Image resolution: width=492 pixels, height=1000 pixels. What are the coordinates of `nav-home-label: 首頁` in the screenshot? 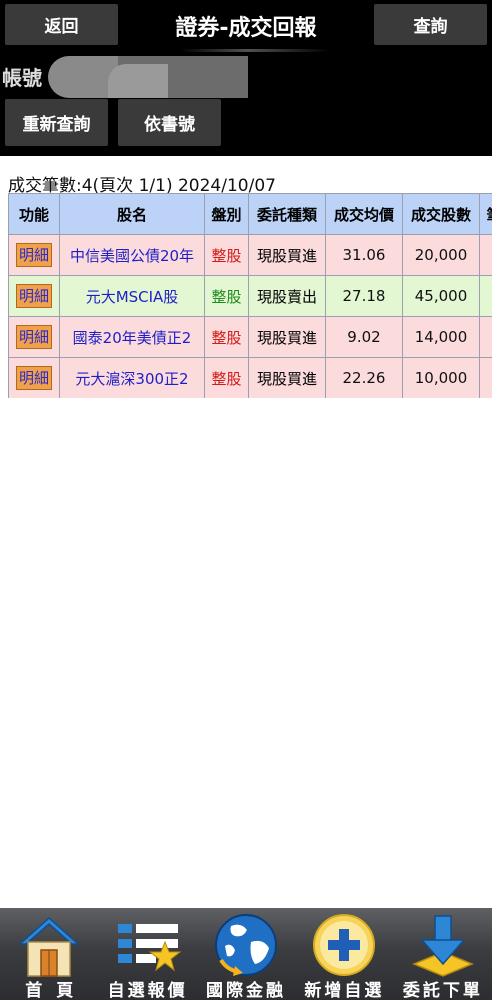 It's located at (56, 990).